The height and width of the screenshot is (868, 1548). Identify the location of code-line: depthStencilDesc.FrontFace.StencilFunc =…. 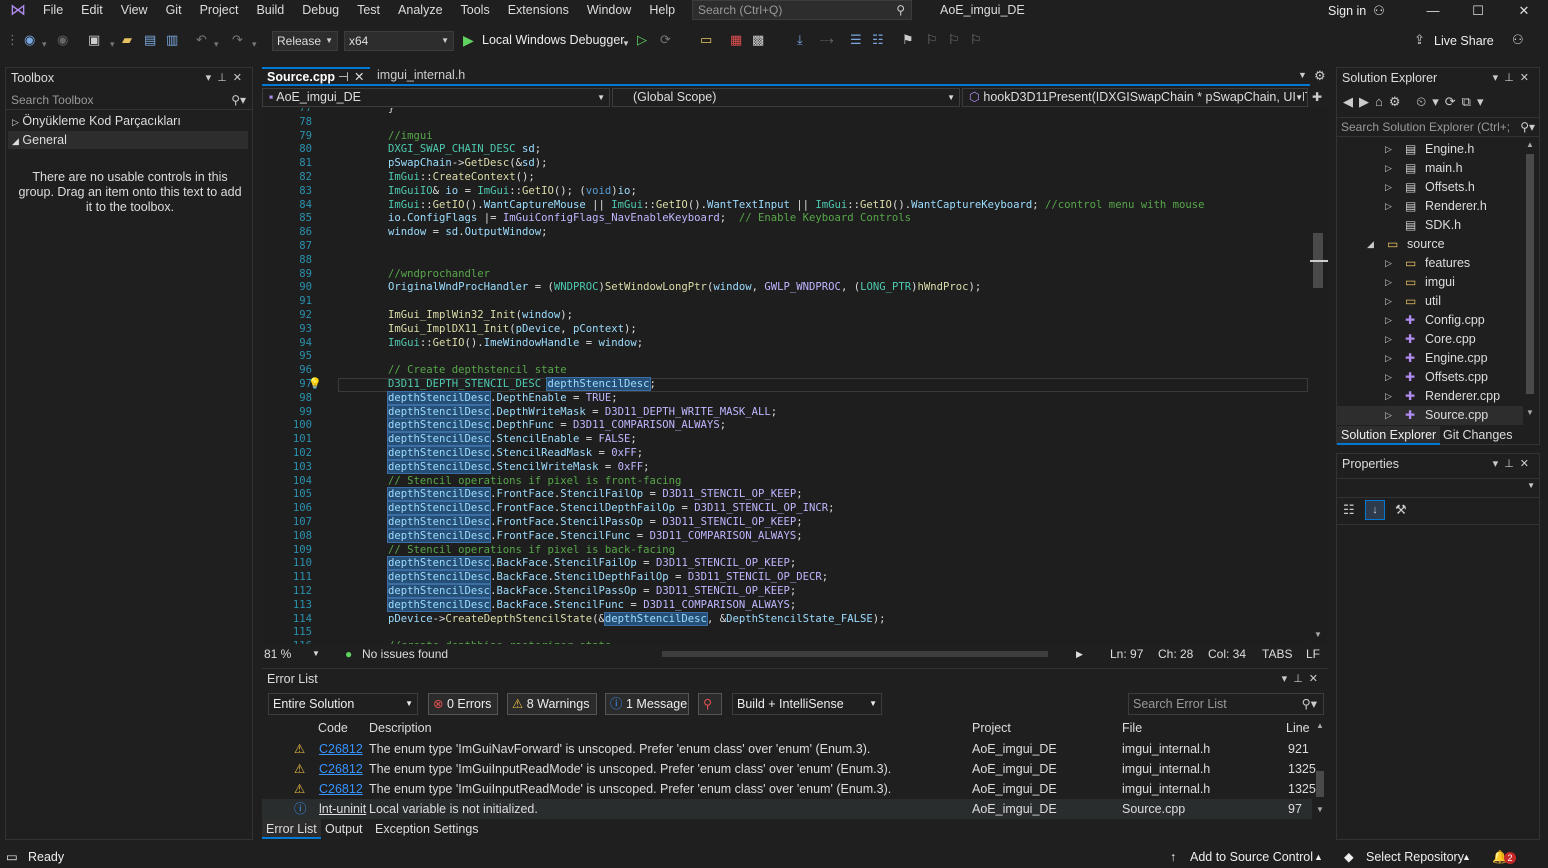
(594, 536).